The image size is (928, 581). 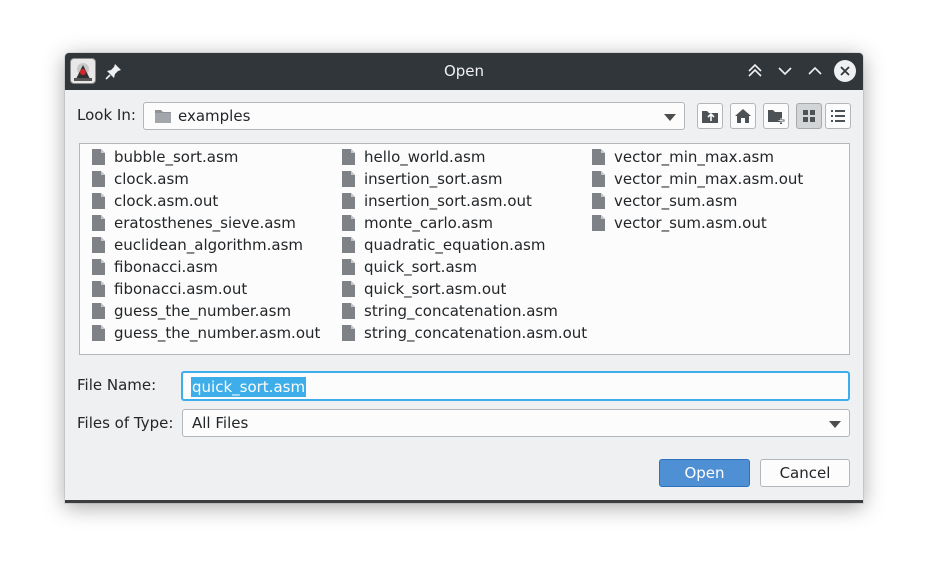 What do you see at coordinates (709, 179) in the screenshot?
I see `file-name: vector_min_max.asm.out` at bounding box center [709, 179].